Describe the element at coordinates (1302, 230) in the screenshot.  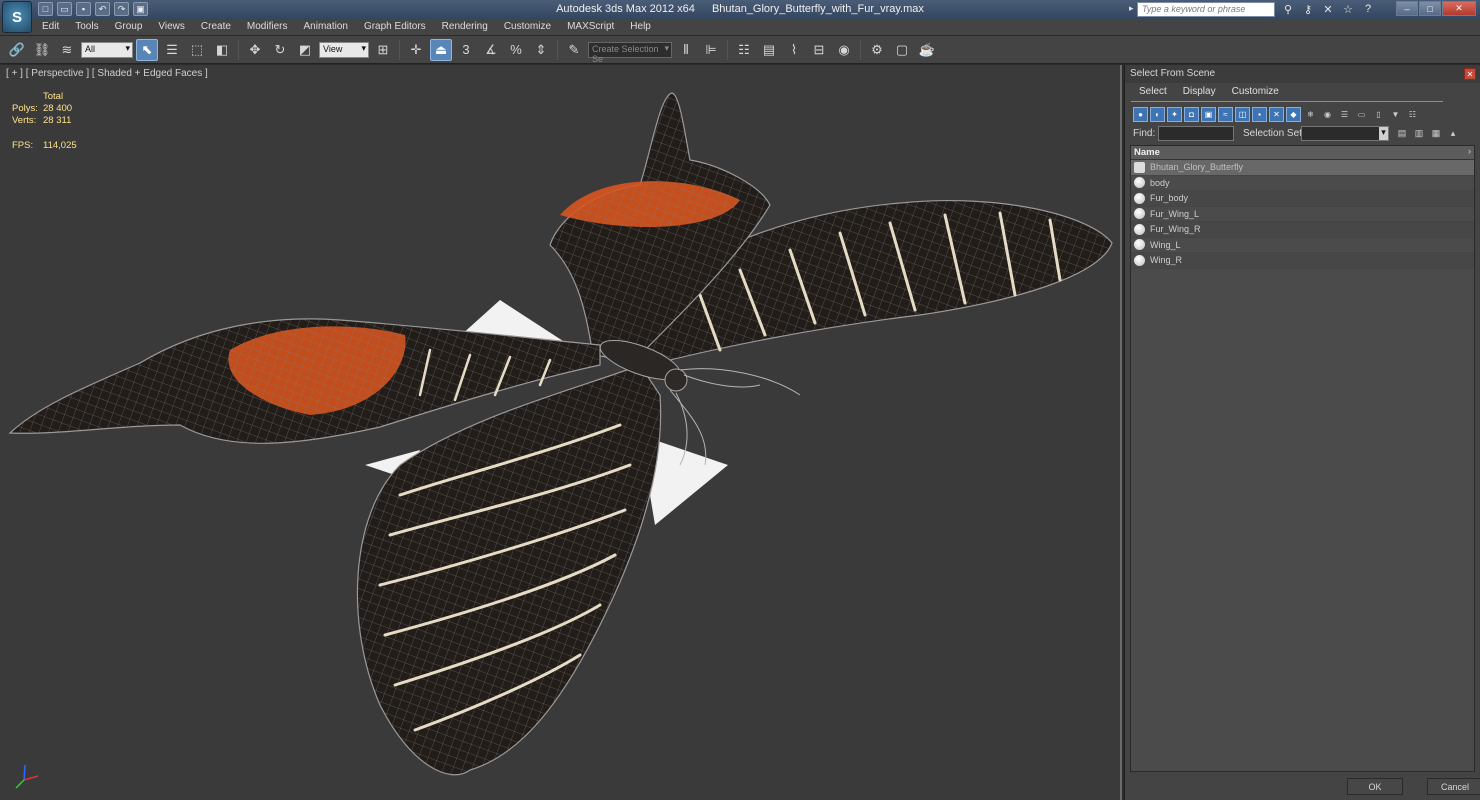
I see `list-item: Fur_Wing_R` at that location.